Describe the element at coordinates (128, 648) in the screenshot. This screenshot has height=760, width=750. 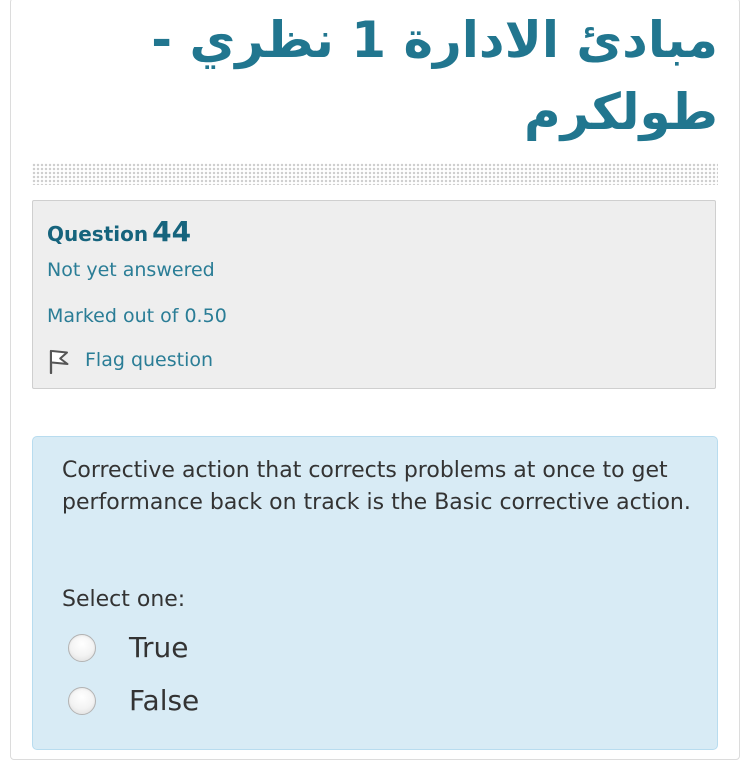
I see `answer-option-true: True` at that location.